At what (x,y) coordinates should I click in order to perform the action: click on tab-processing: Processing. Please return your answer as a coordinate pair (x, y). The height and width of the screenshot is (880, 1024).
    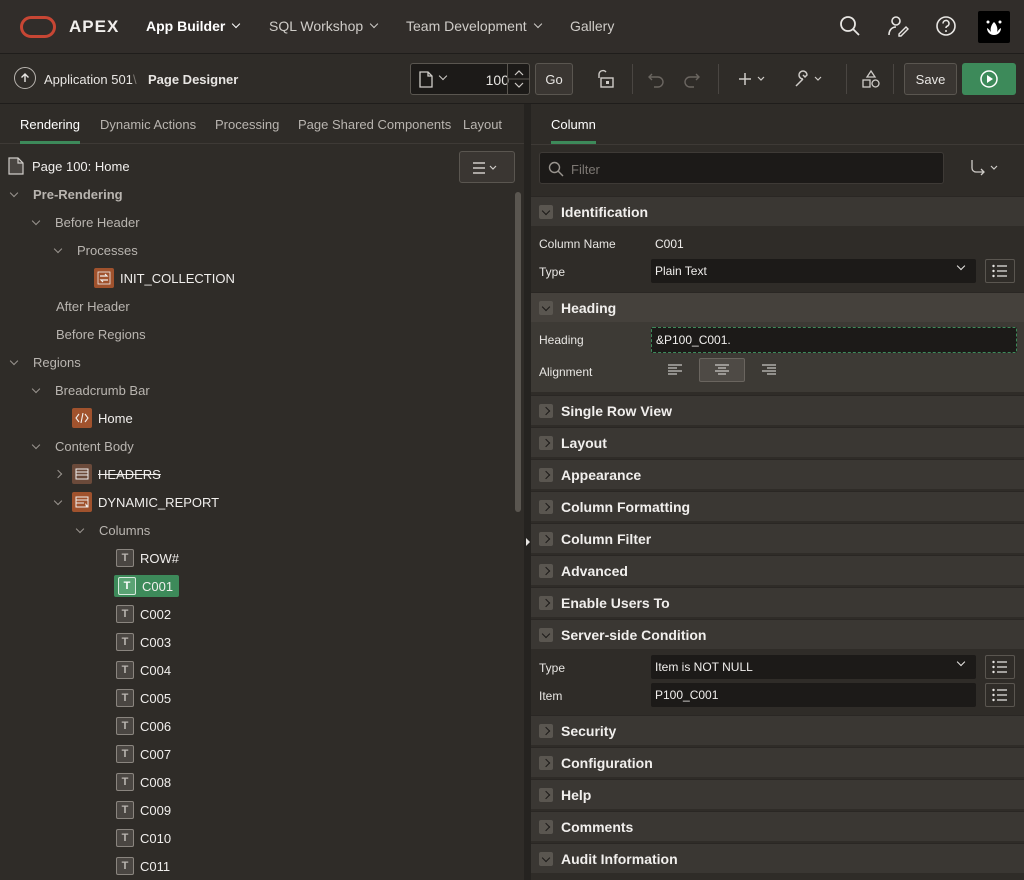
    Looking at the image, I should click on (247, 124).